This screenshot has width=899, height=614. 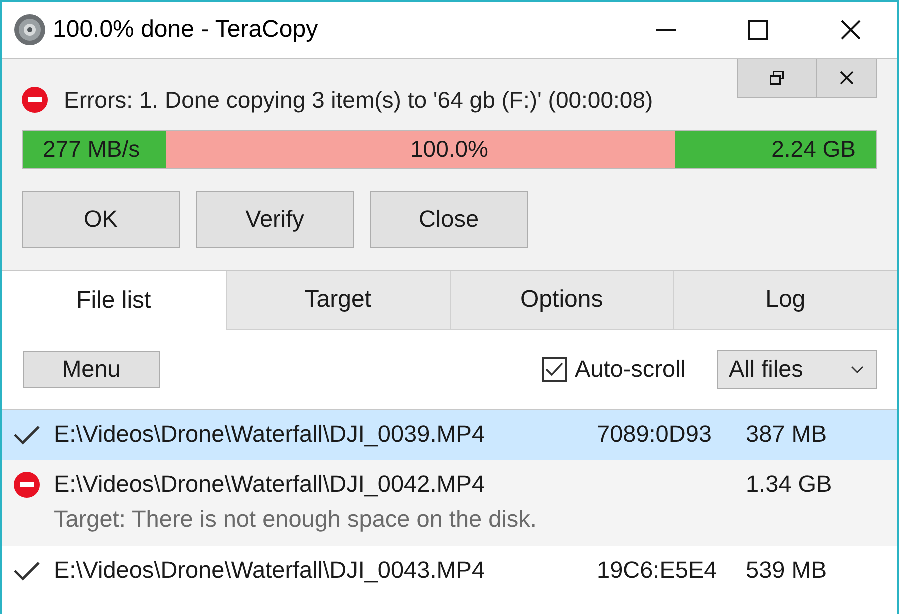 I want to click on restore-icon, so click(x=777, y=78).